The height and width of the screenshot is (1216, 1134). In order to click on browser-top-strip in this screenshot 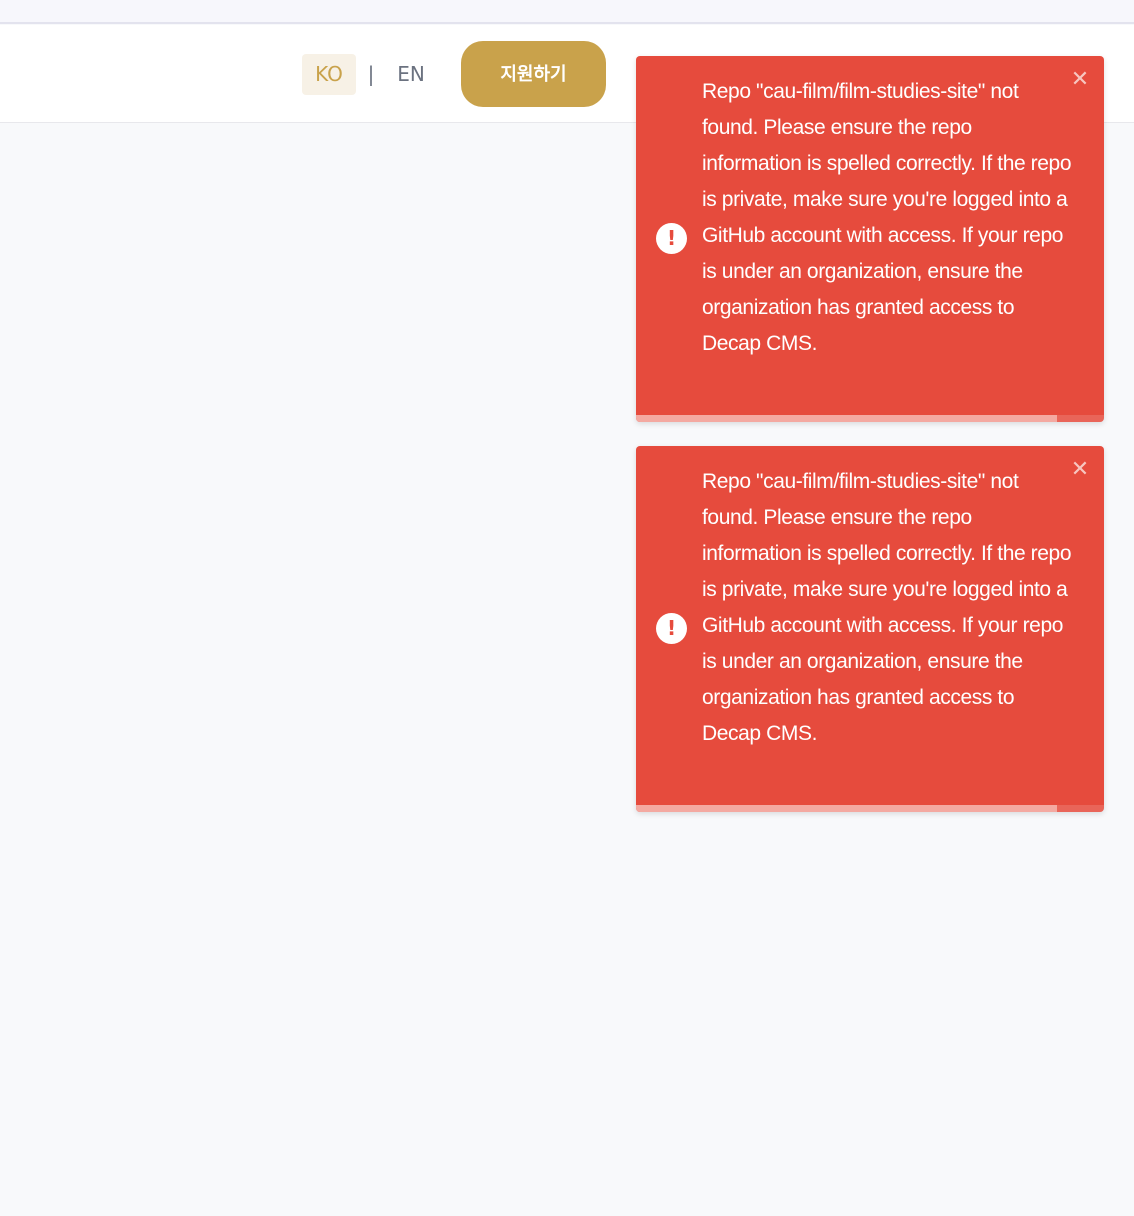, I will do `click(567, 12)`.